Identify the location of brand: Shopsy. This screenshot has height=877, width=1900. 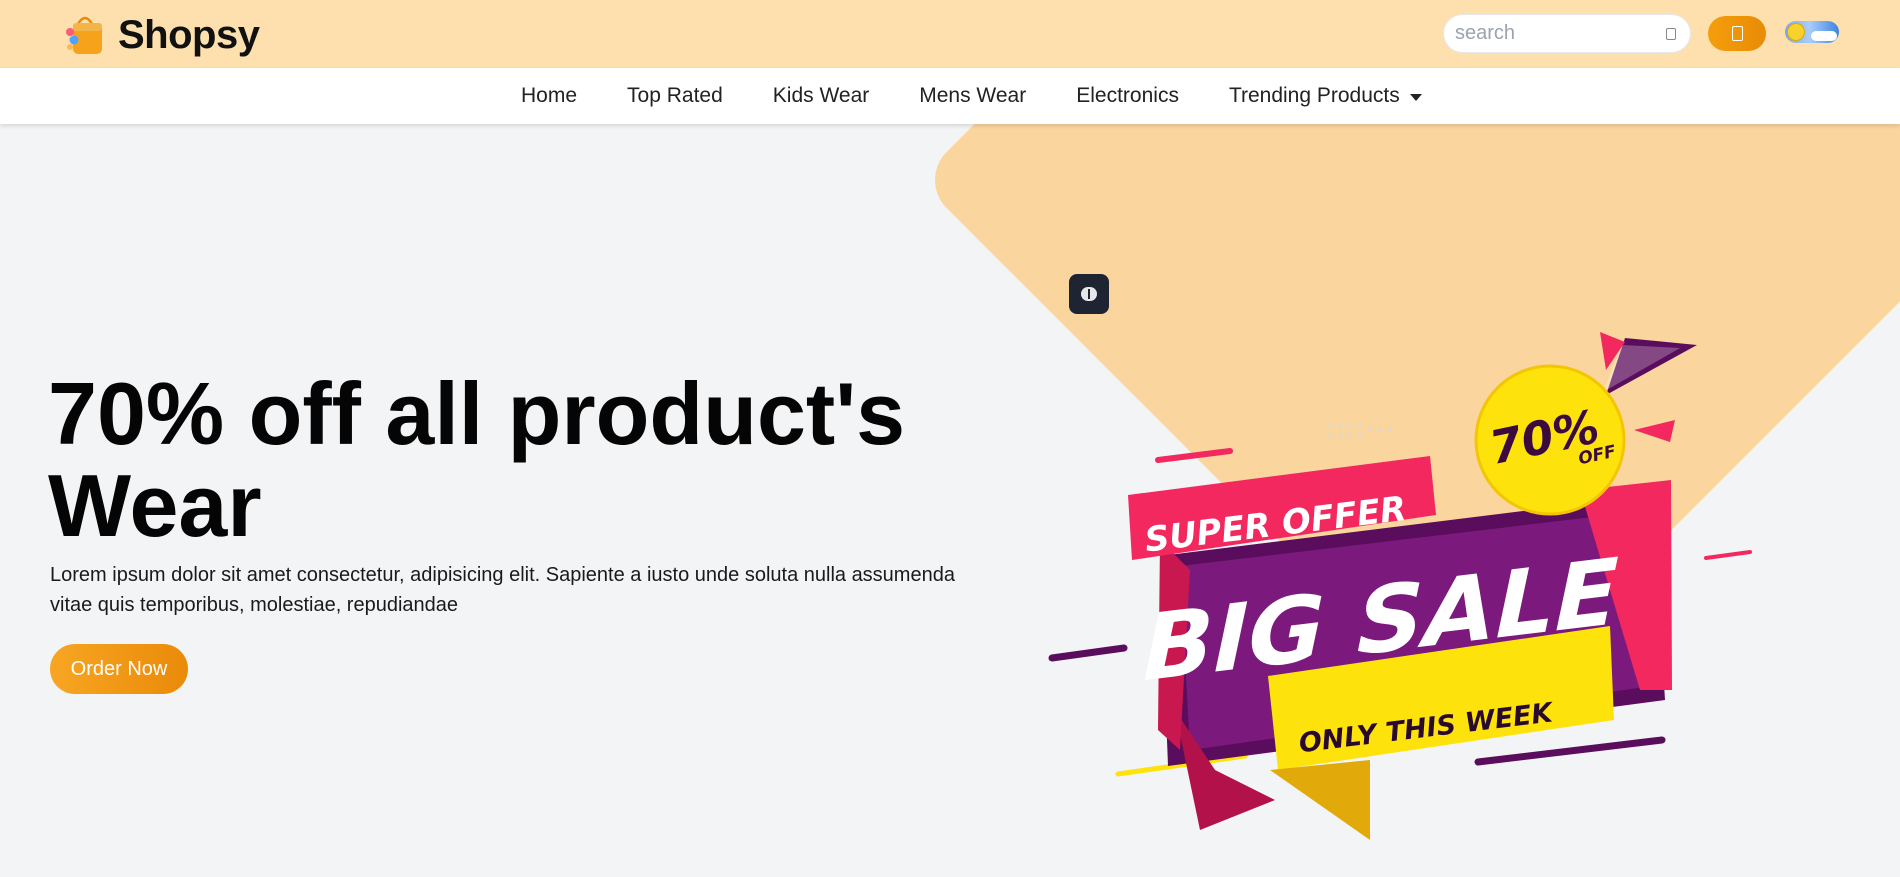
(160, 35).